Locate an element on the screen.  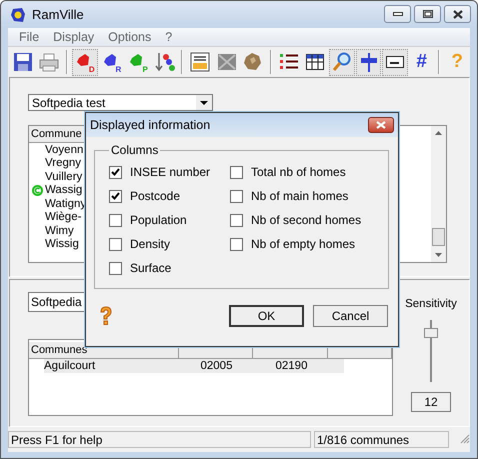
dialog-title: Displayed information is located at coordinates (150, 125).